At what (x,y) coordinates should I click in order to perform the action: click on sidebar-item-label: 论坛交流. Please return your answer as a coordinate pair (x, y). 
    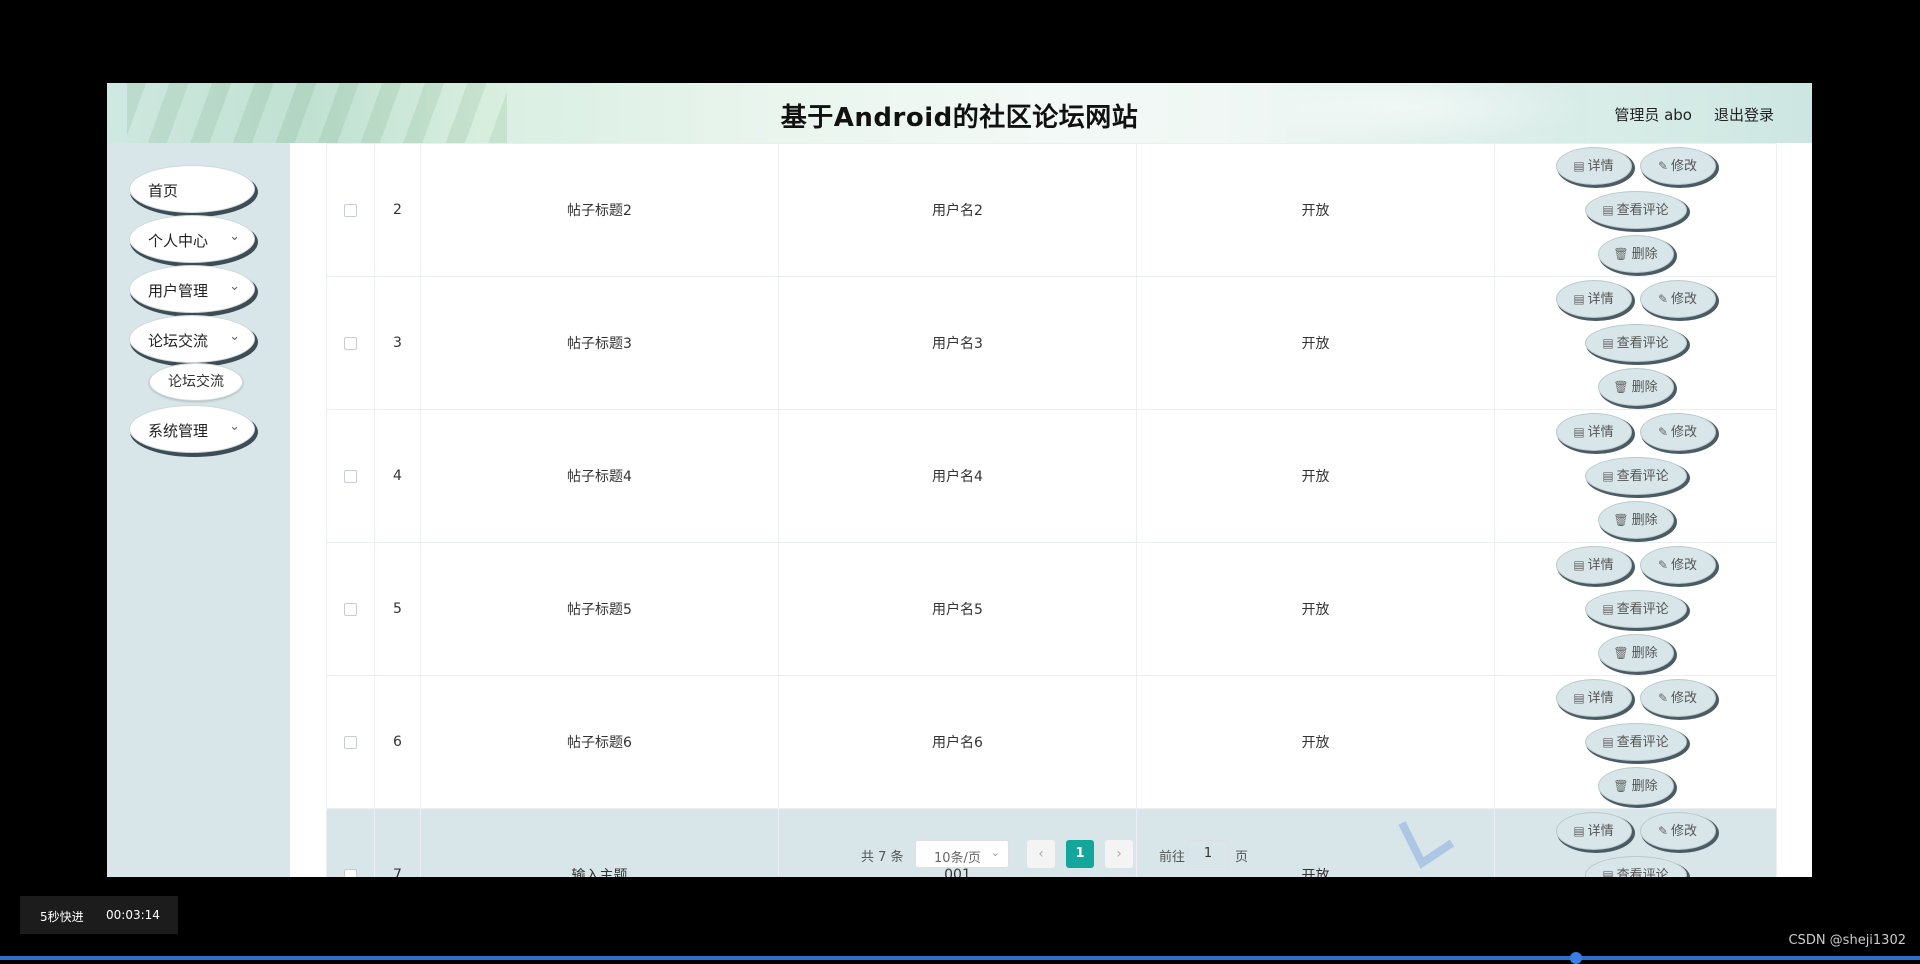
    Looking at the image, I should click on (178, 341).